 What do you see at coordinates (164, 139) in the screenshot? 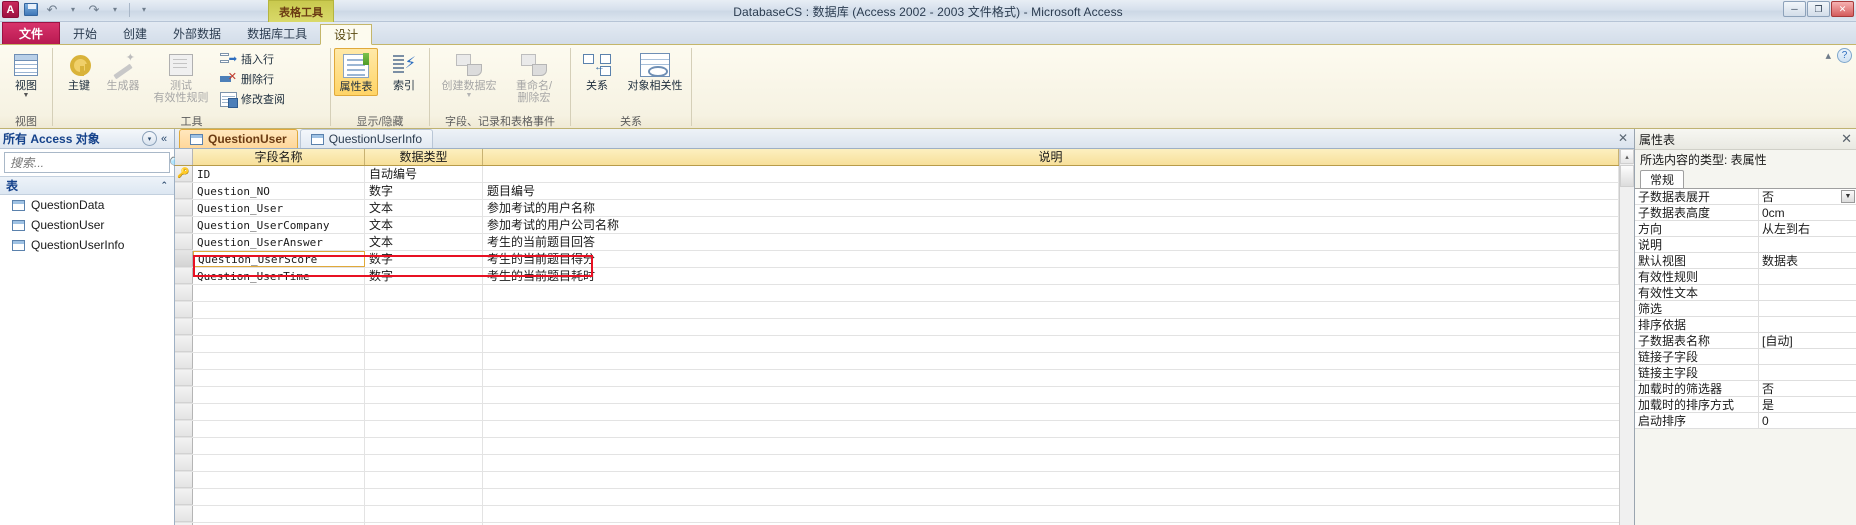
I see `navigation-pane-collapse-icon: «` at bounding box center [164, 139].